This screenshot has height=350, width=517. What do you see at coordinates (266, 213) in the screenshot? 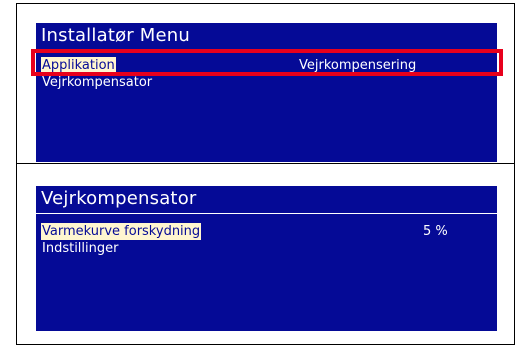
I see `title-underline` at bounding box center [266, 213].